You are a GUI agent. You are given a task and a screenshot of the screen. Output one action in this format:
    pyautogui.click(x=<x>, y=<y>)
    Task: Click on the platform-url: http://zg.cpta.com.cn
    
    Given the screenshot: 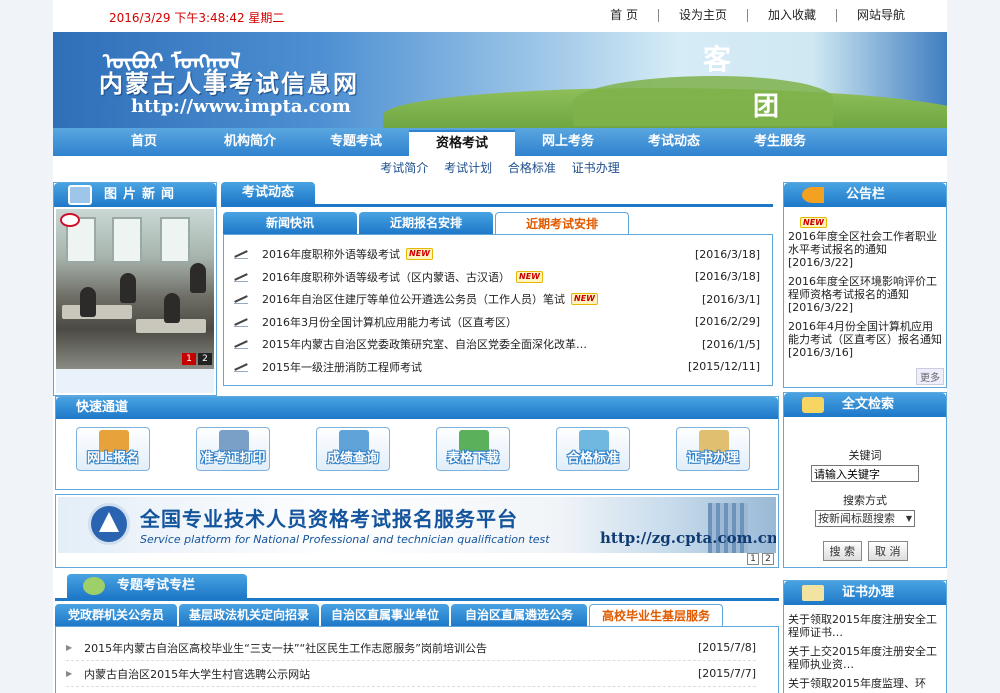 What is the action you would take?
    pyautogui.click(x=688, y=538)
    